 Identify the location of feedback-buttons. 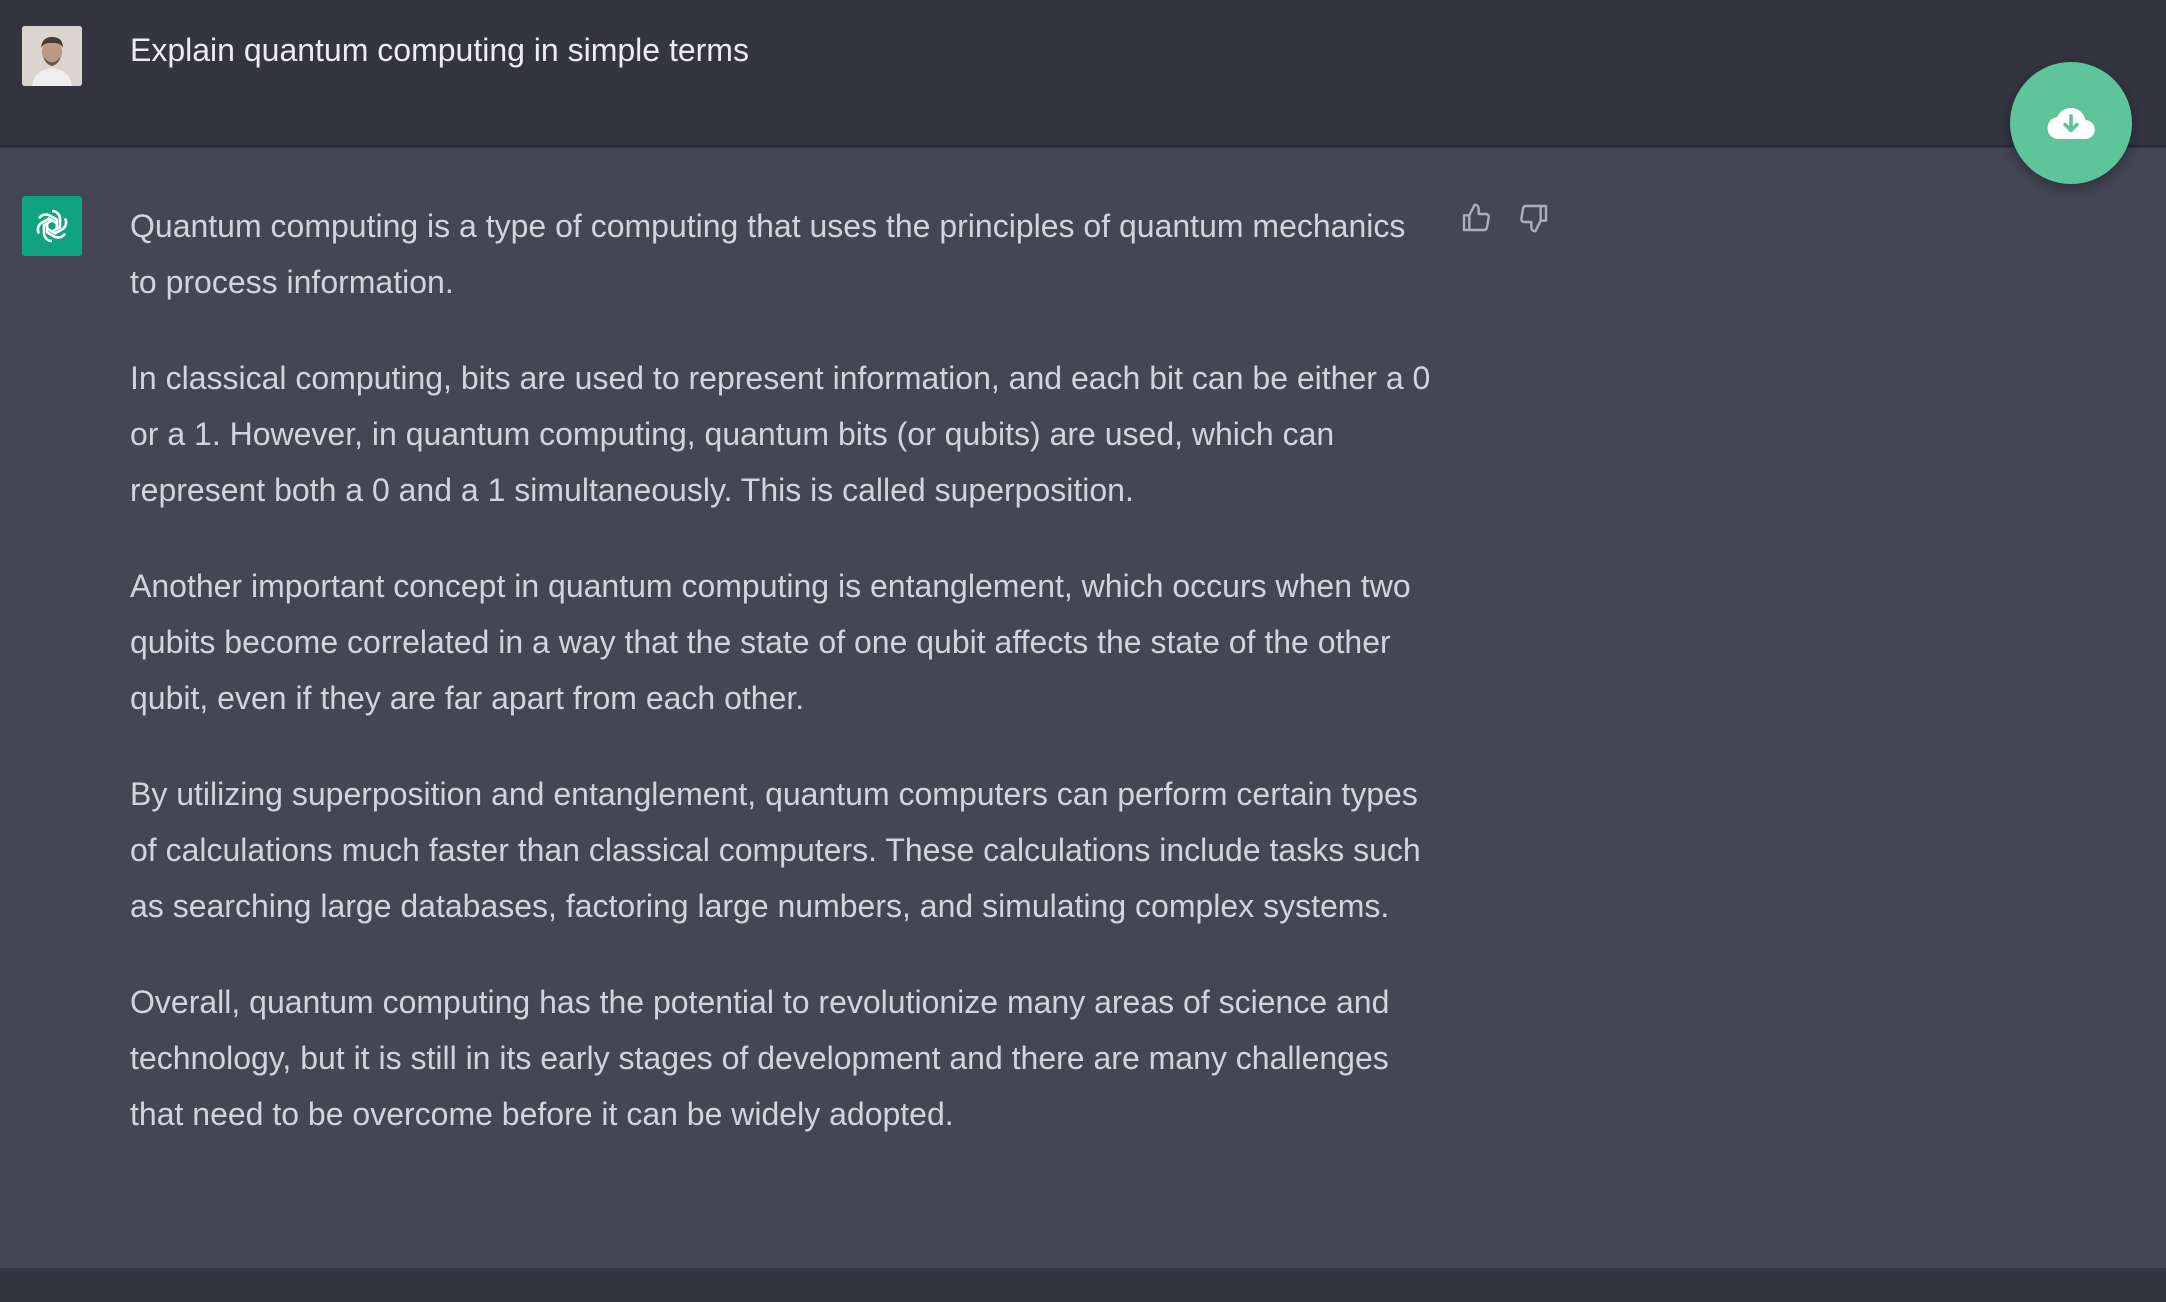
(1505, 218).